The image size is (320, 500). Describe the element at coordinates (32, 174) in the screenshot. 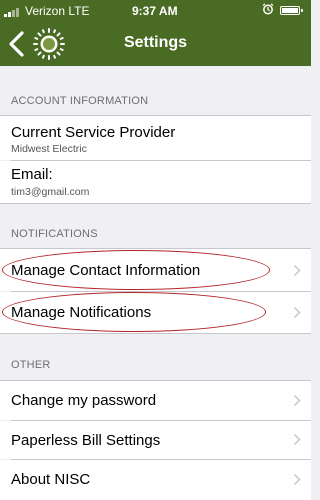

I see `email-label: Email:` at that location.